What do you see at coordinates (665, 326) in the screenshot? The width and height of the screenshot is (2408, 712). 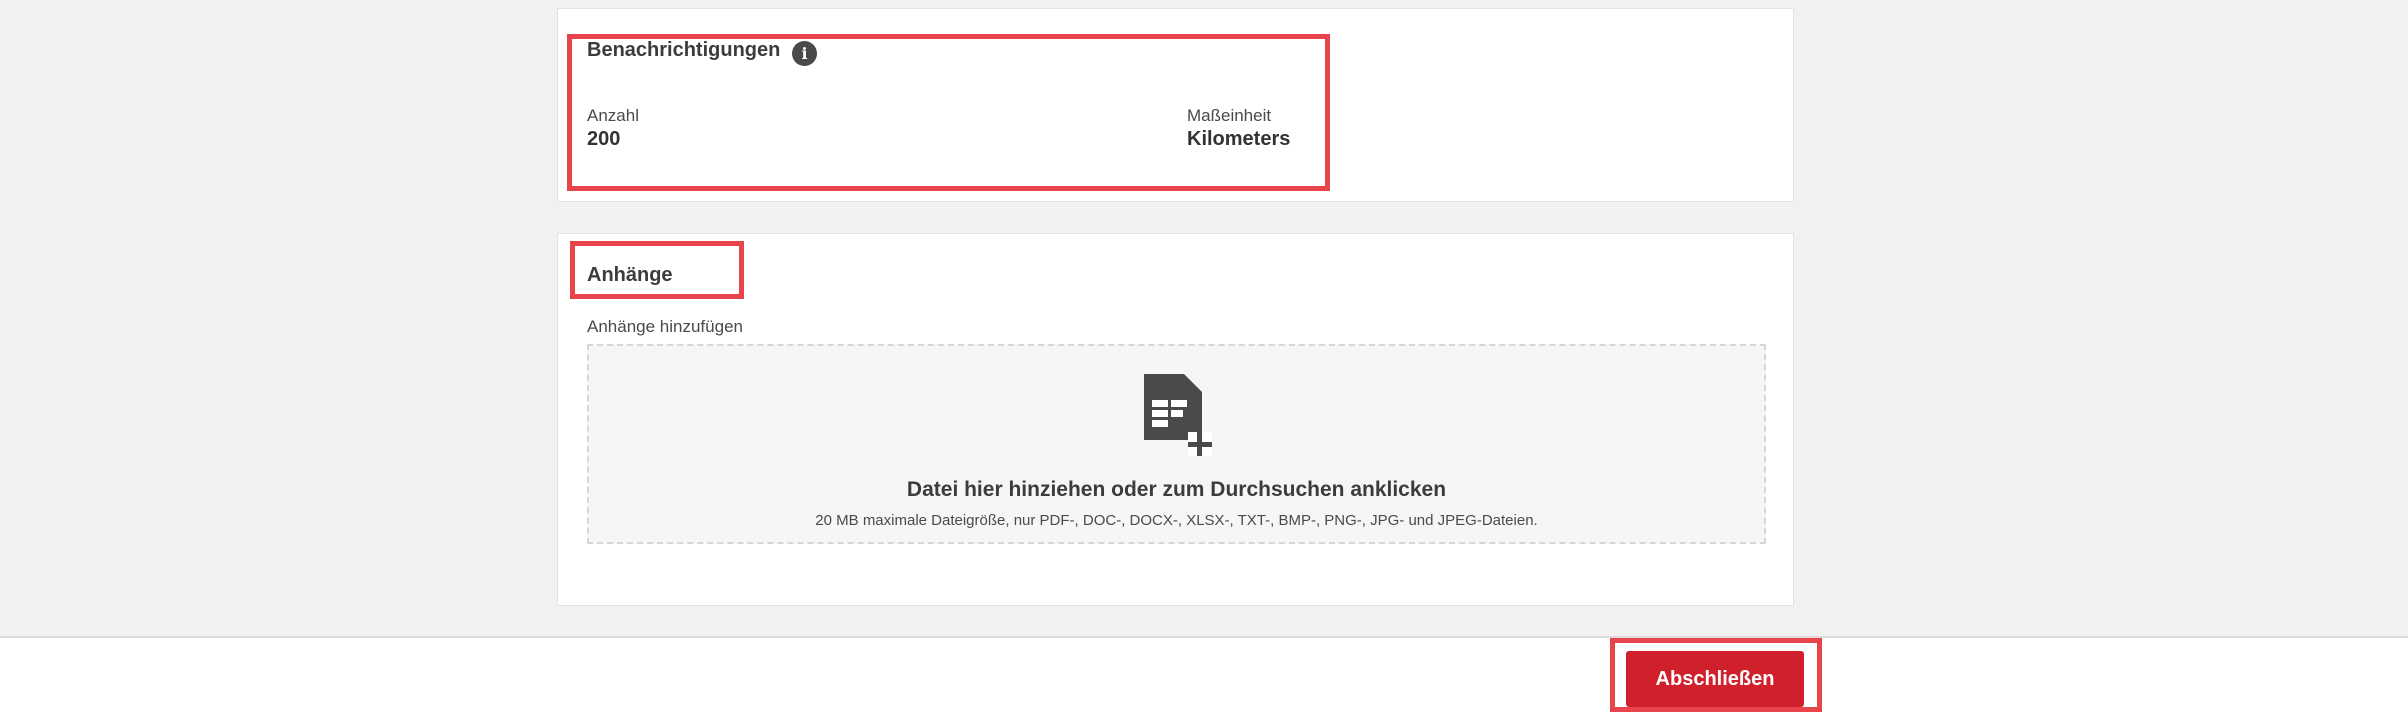 I see `add-attachments-label: Anhänge hinzufügen` at bounding box center [665, 326].